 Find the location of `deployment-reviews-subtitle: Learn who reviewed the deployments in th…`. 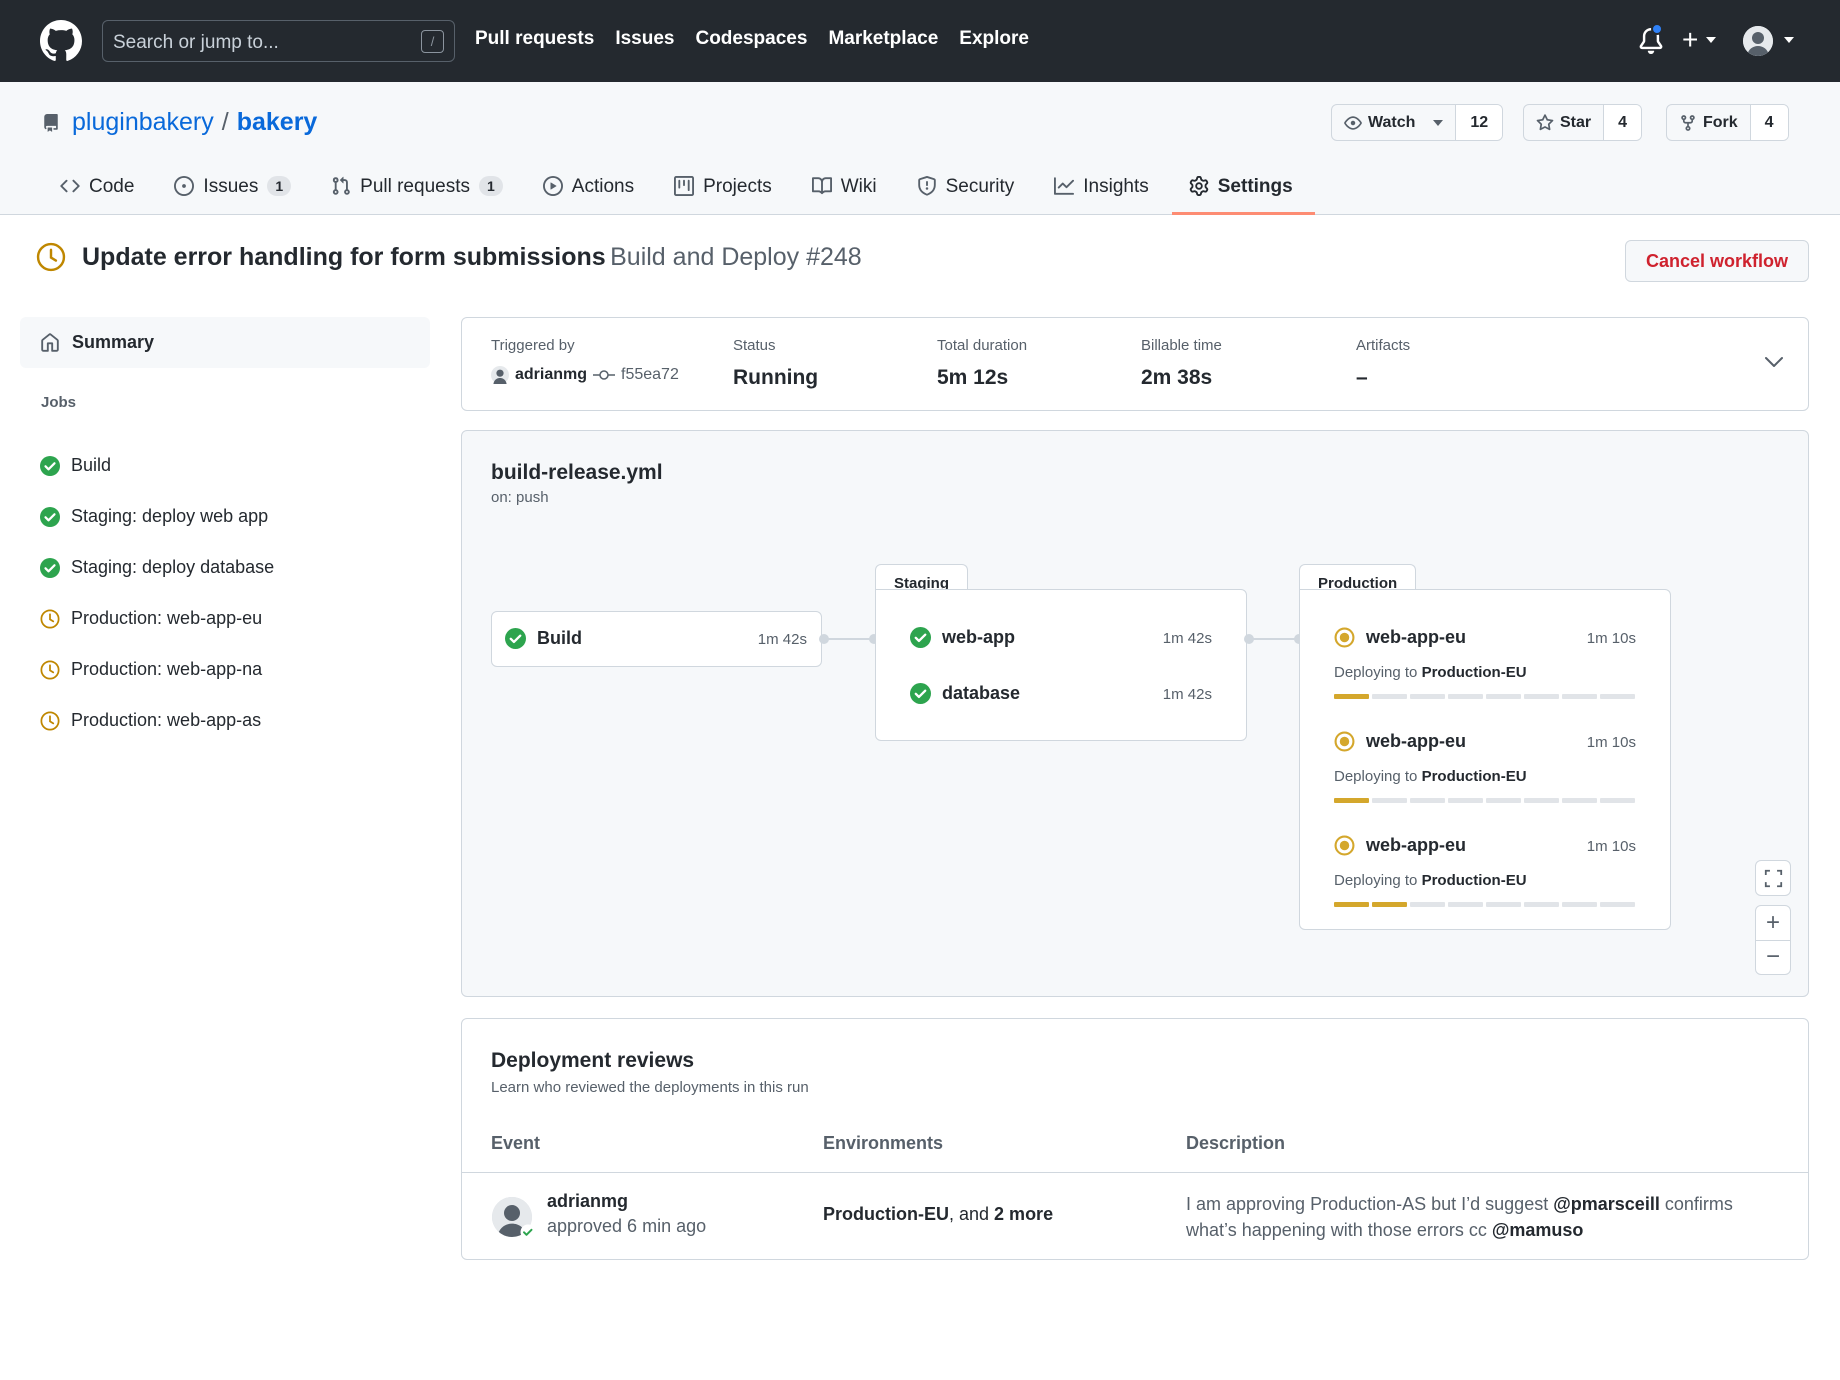

deployment-reviews-subtitle: Learn who reviewed the deployments in th… is located at coordinates (650, 1087).